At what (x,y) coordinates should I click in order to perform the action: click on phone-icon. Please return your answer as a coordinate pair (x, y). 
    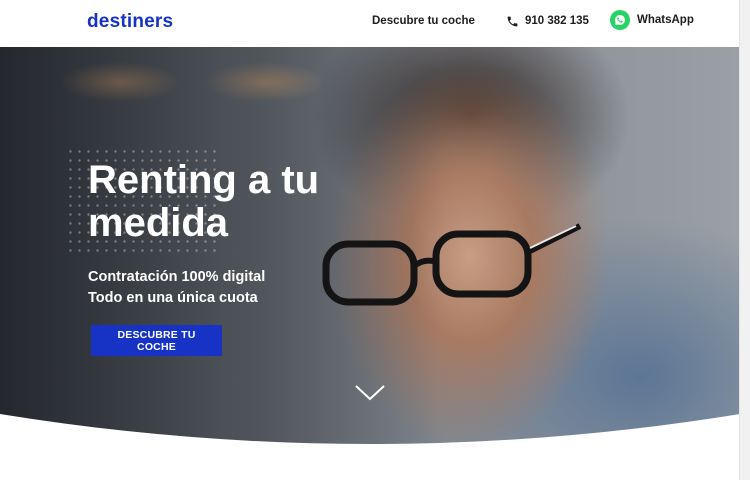
    Looking at the image, I should click on (512, 21).